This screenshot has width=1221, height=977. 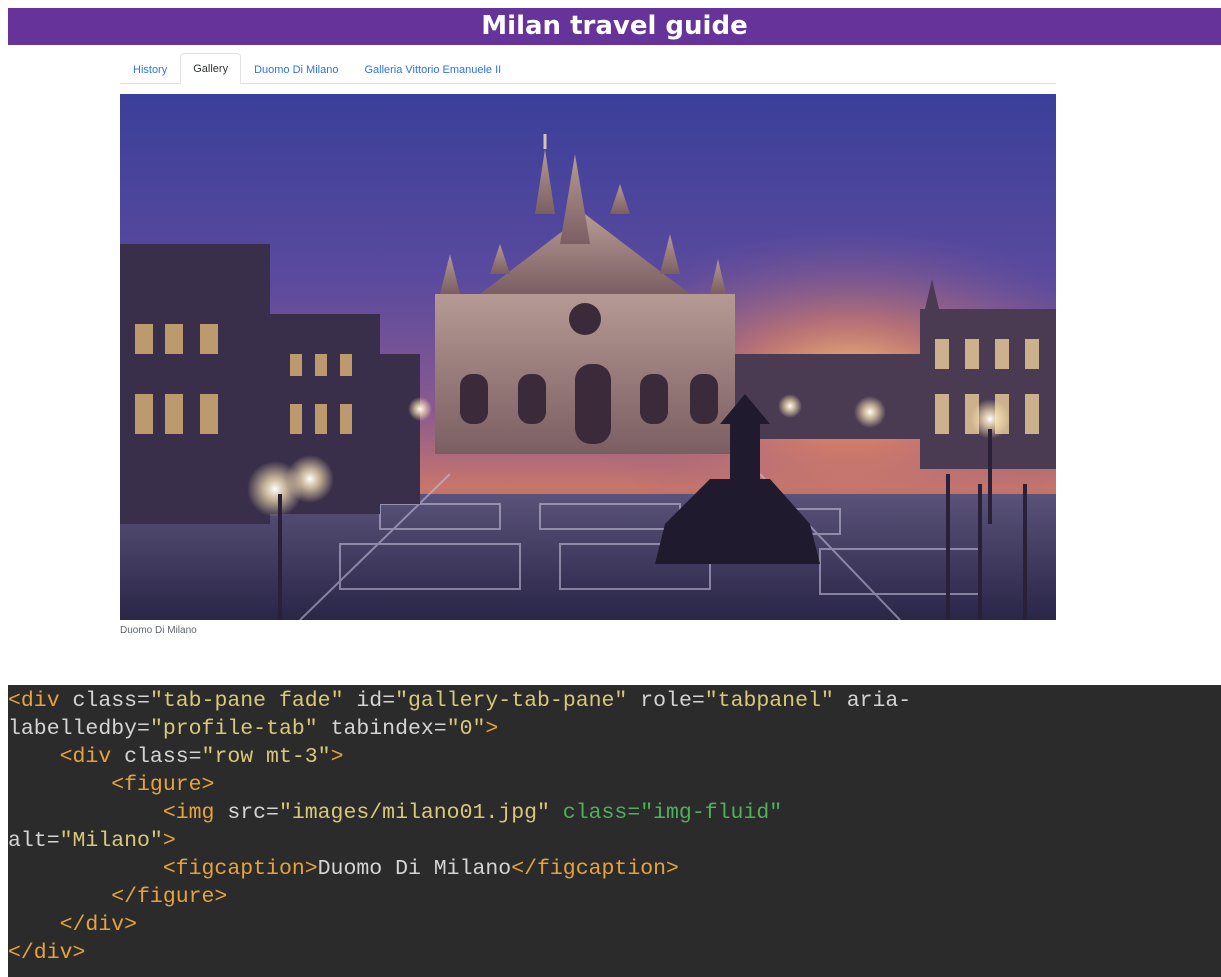 I want to click on page-header: Milan travel guide, so click(x=614, y=26).